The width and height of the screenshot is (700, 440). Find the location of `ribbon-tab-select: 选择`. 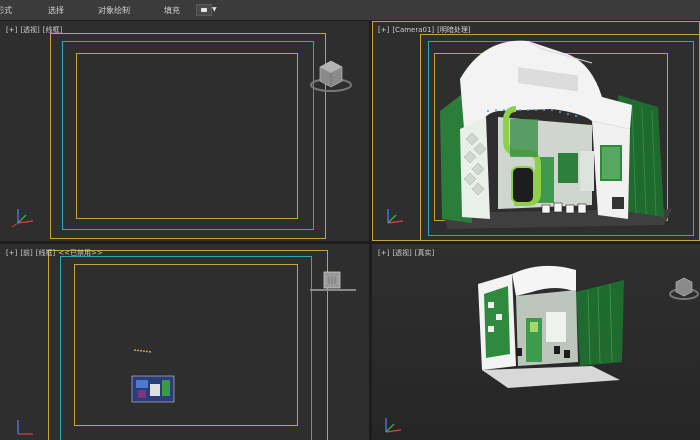

ribbon-tab-select: 选择 is located at coordinates (56, 10).